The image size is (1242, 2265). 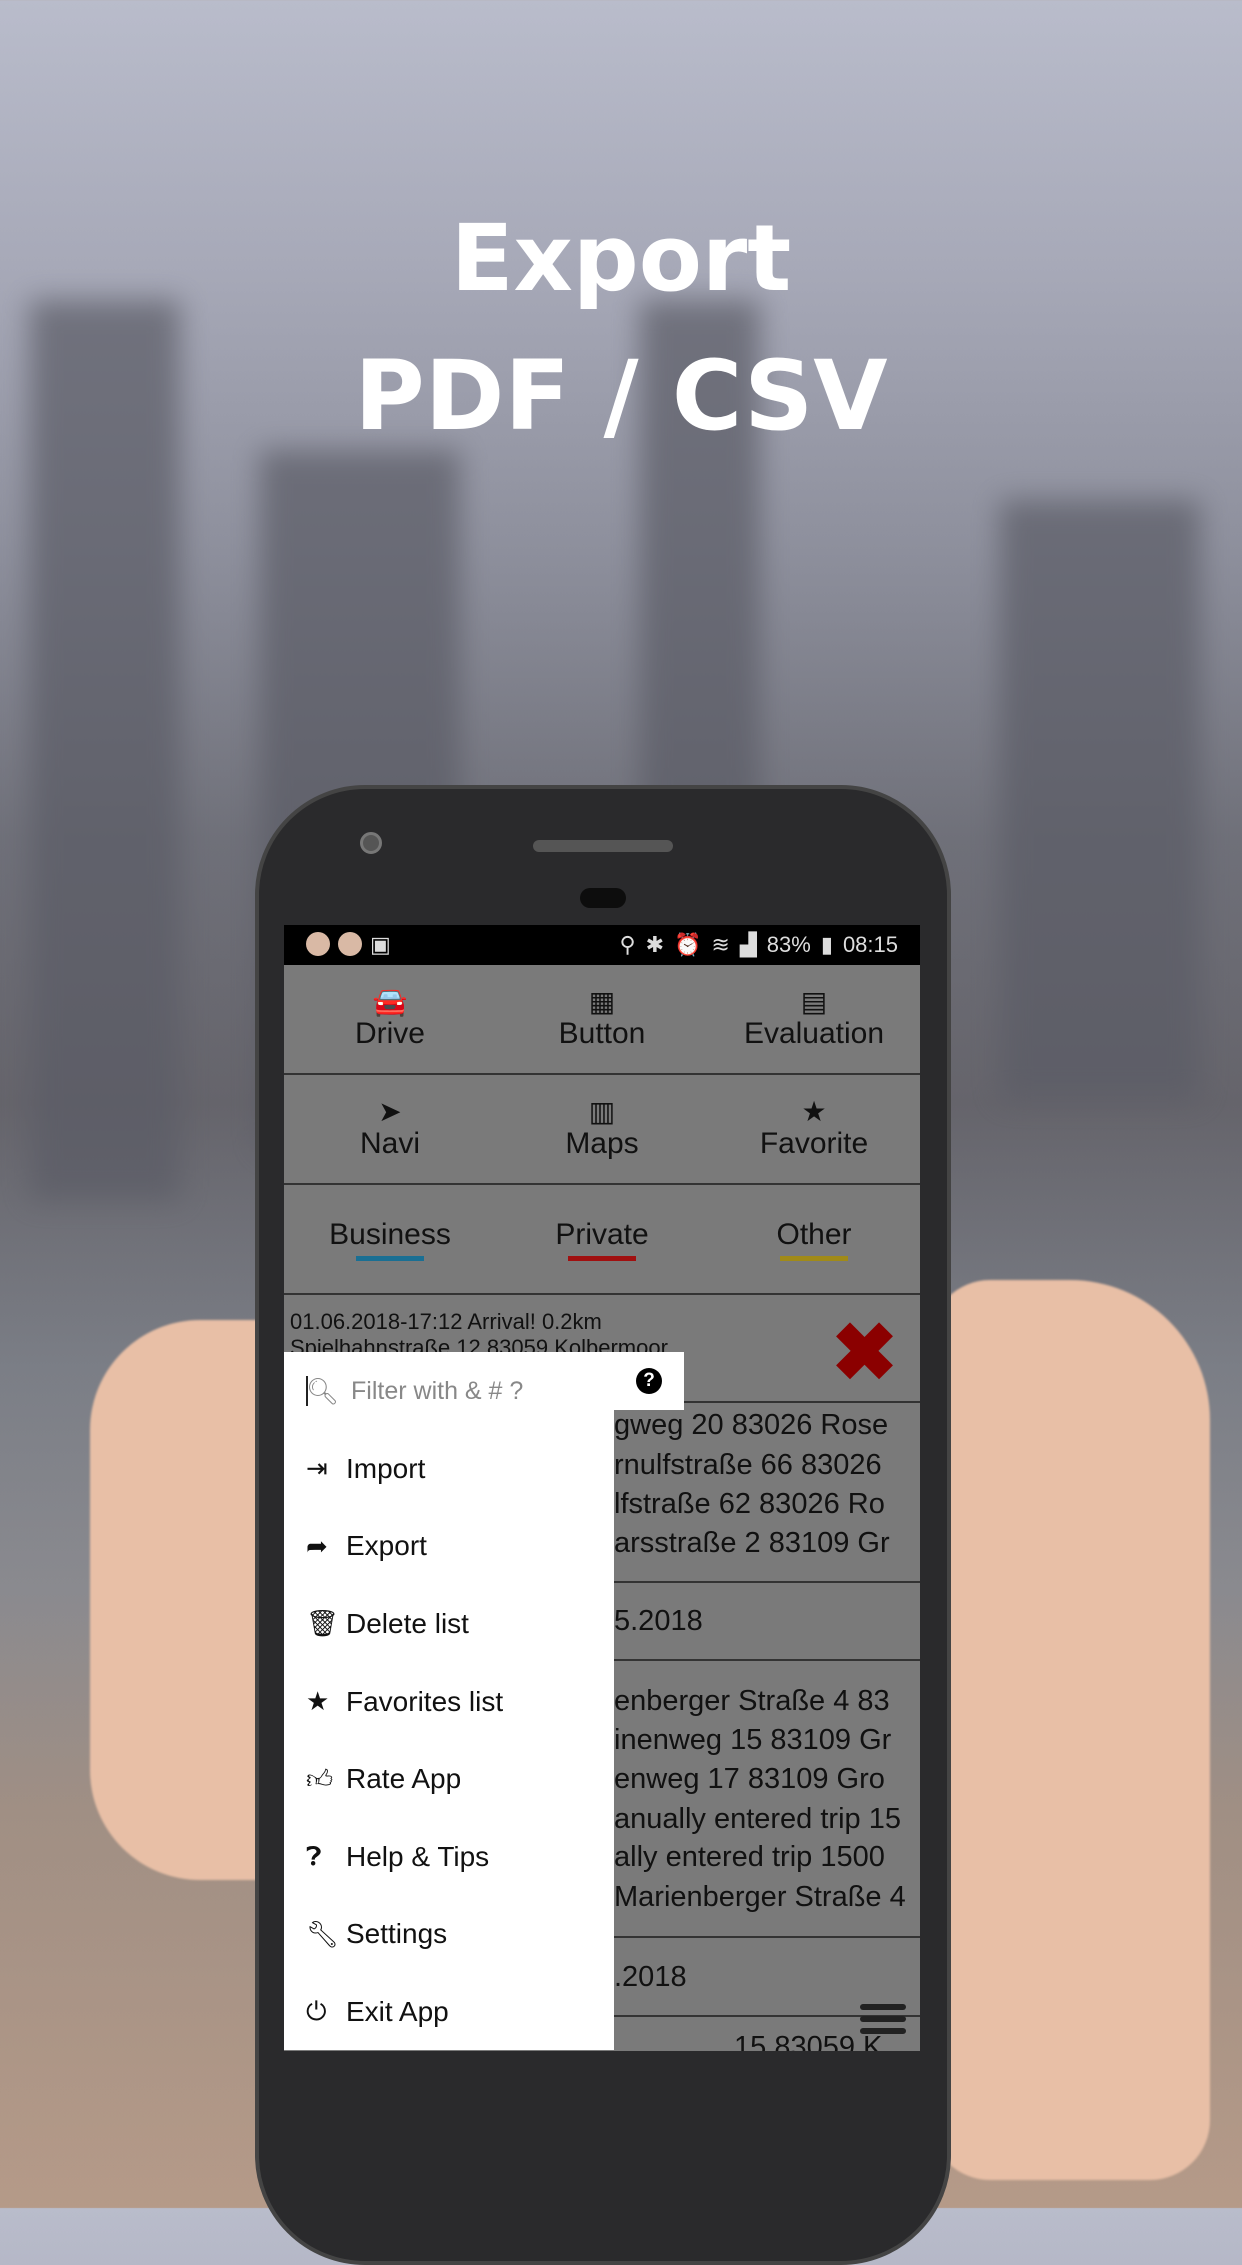 What do you see at coordinates (449, 2012) in the screenshot?
I see `menu-item-exit-app: ⏻ Exit App` at bounding box center [449, 2012].